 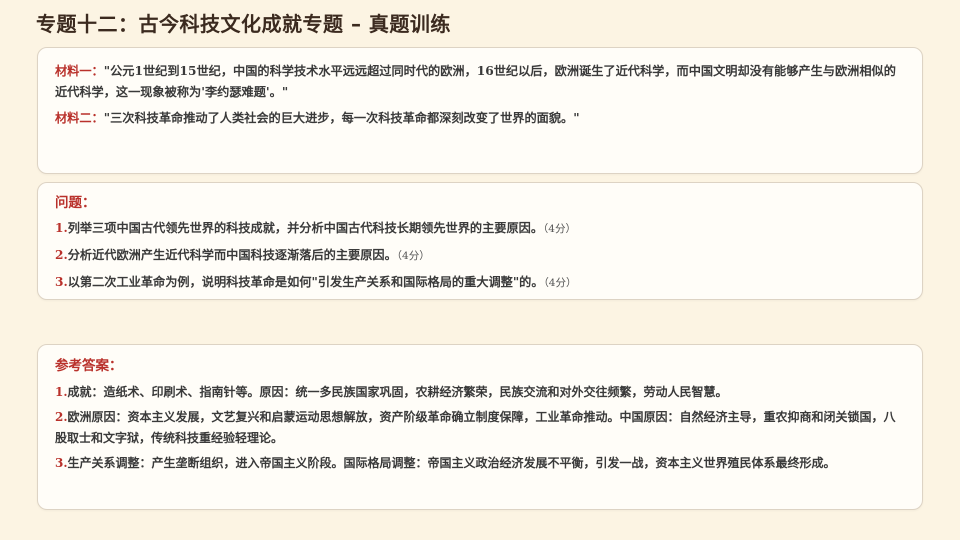 I want to click on questions-heading: 问题：, so click(x=75, y=203).